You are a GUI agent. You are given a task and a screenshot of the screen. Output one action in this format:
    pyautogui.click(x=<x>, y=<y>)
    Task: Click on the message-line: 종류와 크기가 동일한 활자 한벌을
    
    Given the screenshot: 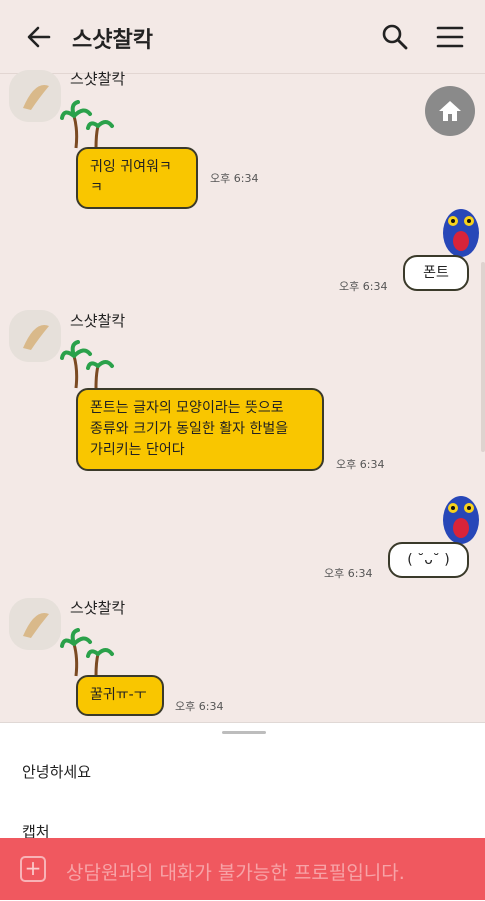 What is the action you would take?
    pyautogui.click(x=189, y=429)
    